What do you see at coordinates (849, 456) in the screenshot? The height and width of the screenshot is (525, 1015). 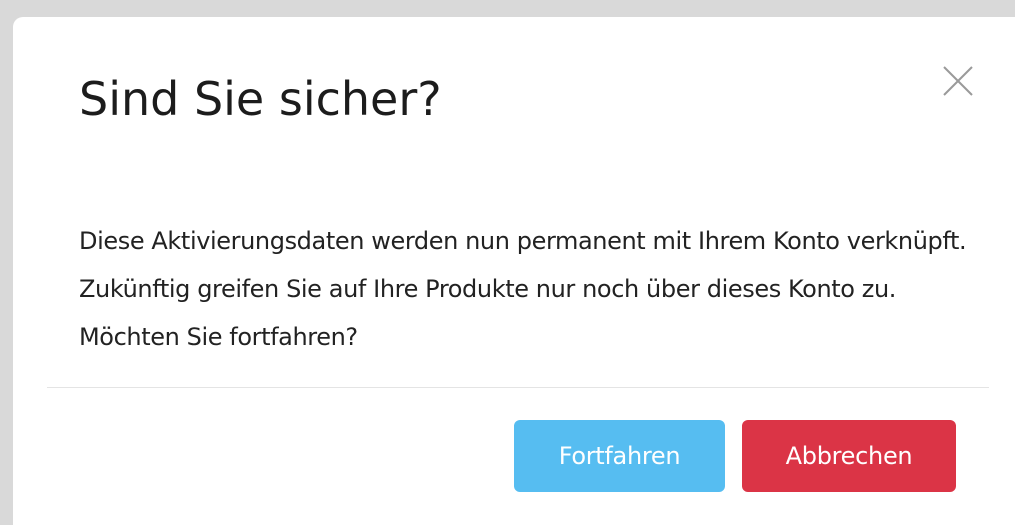 I see `cancel-button: Abbrechen` at bounding box center [849, 456].